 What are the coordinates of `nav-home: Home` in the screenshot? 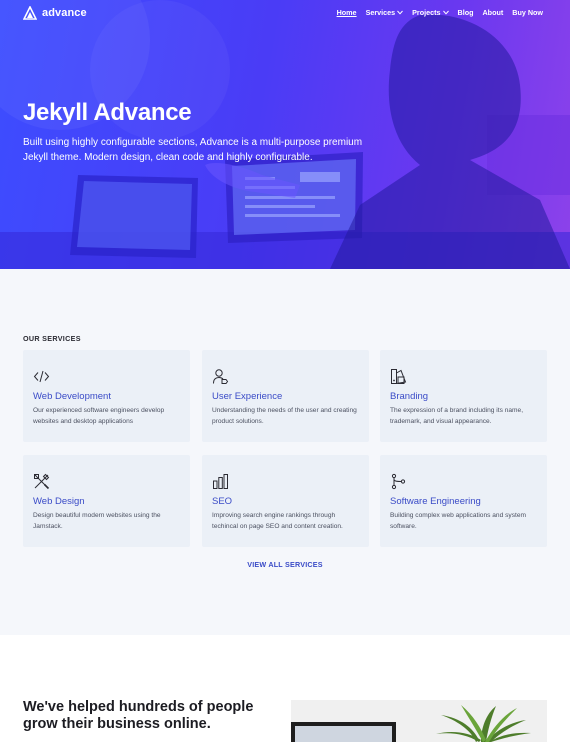 It's located at (347, 12).